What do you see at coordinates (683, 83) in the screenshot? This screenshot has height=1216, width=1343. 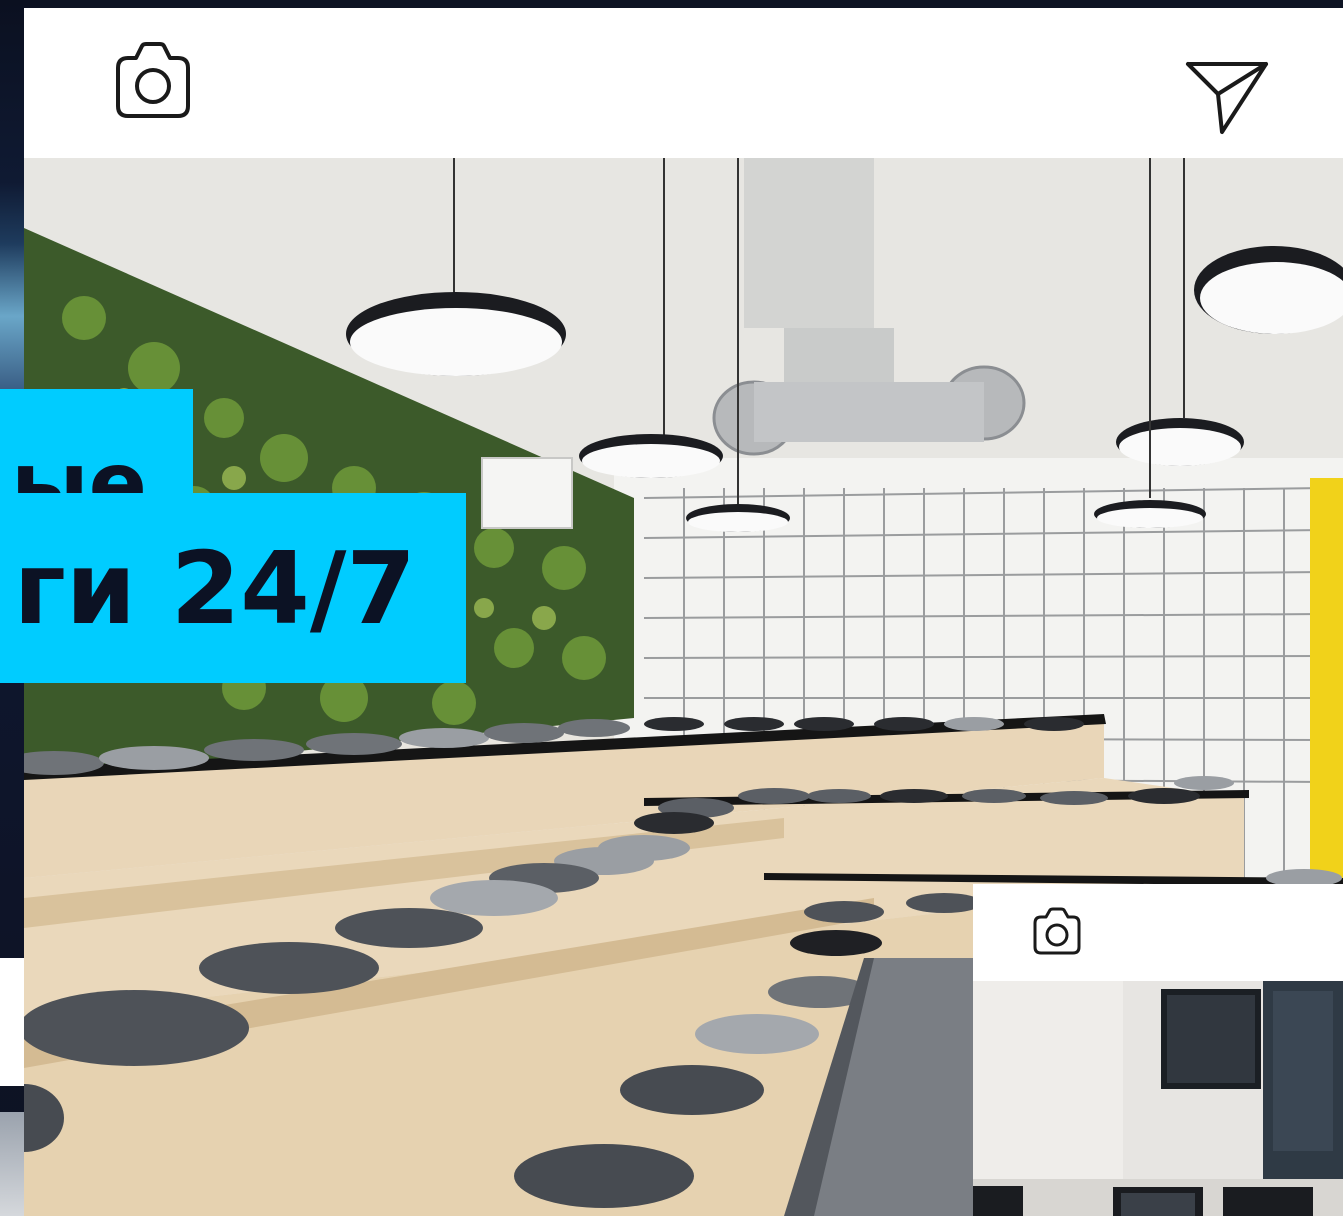 I see `post-header` at bounding box center [683, 83].